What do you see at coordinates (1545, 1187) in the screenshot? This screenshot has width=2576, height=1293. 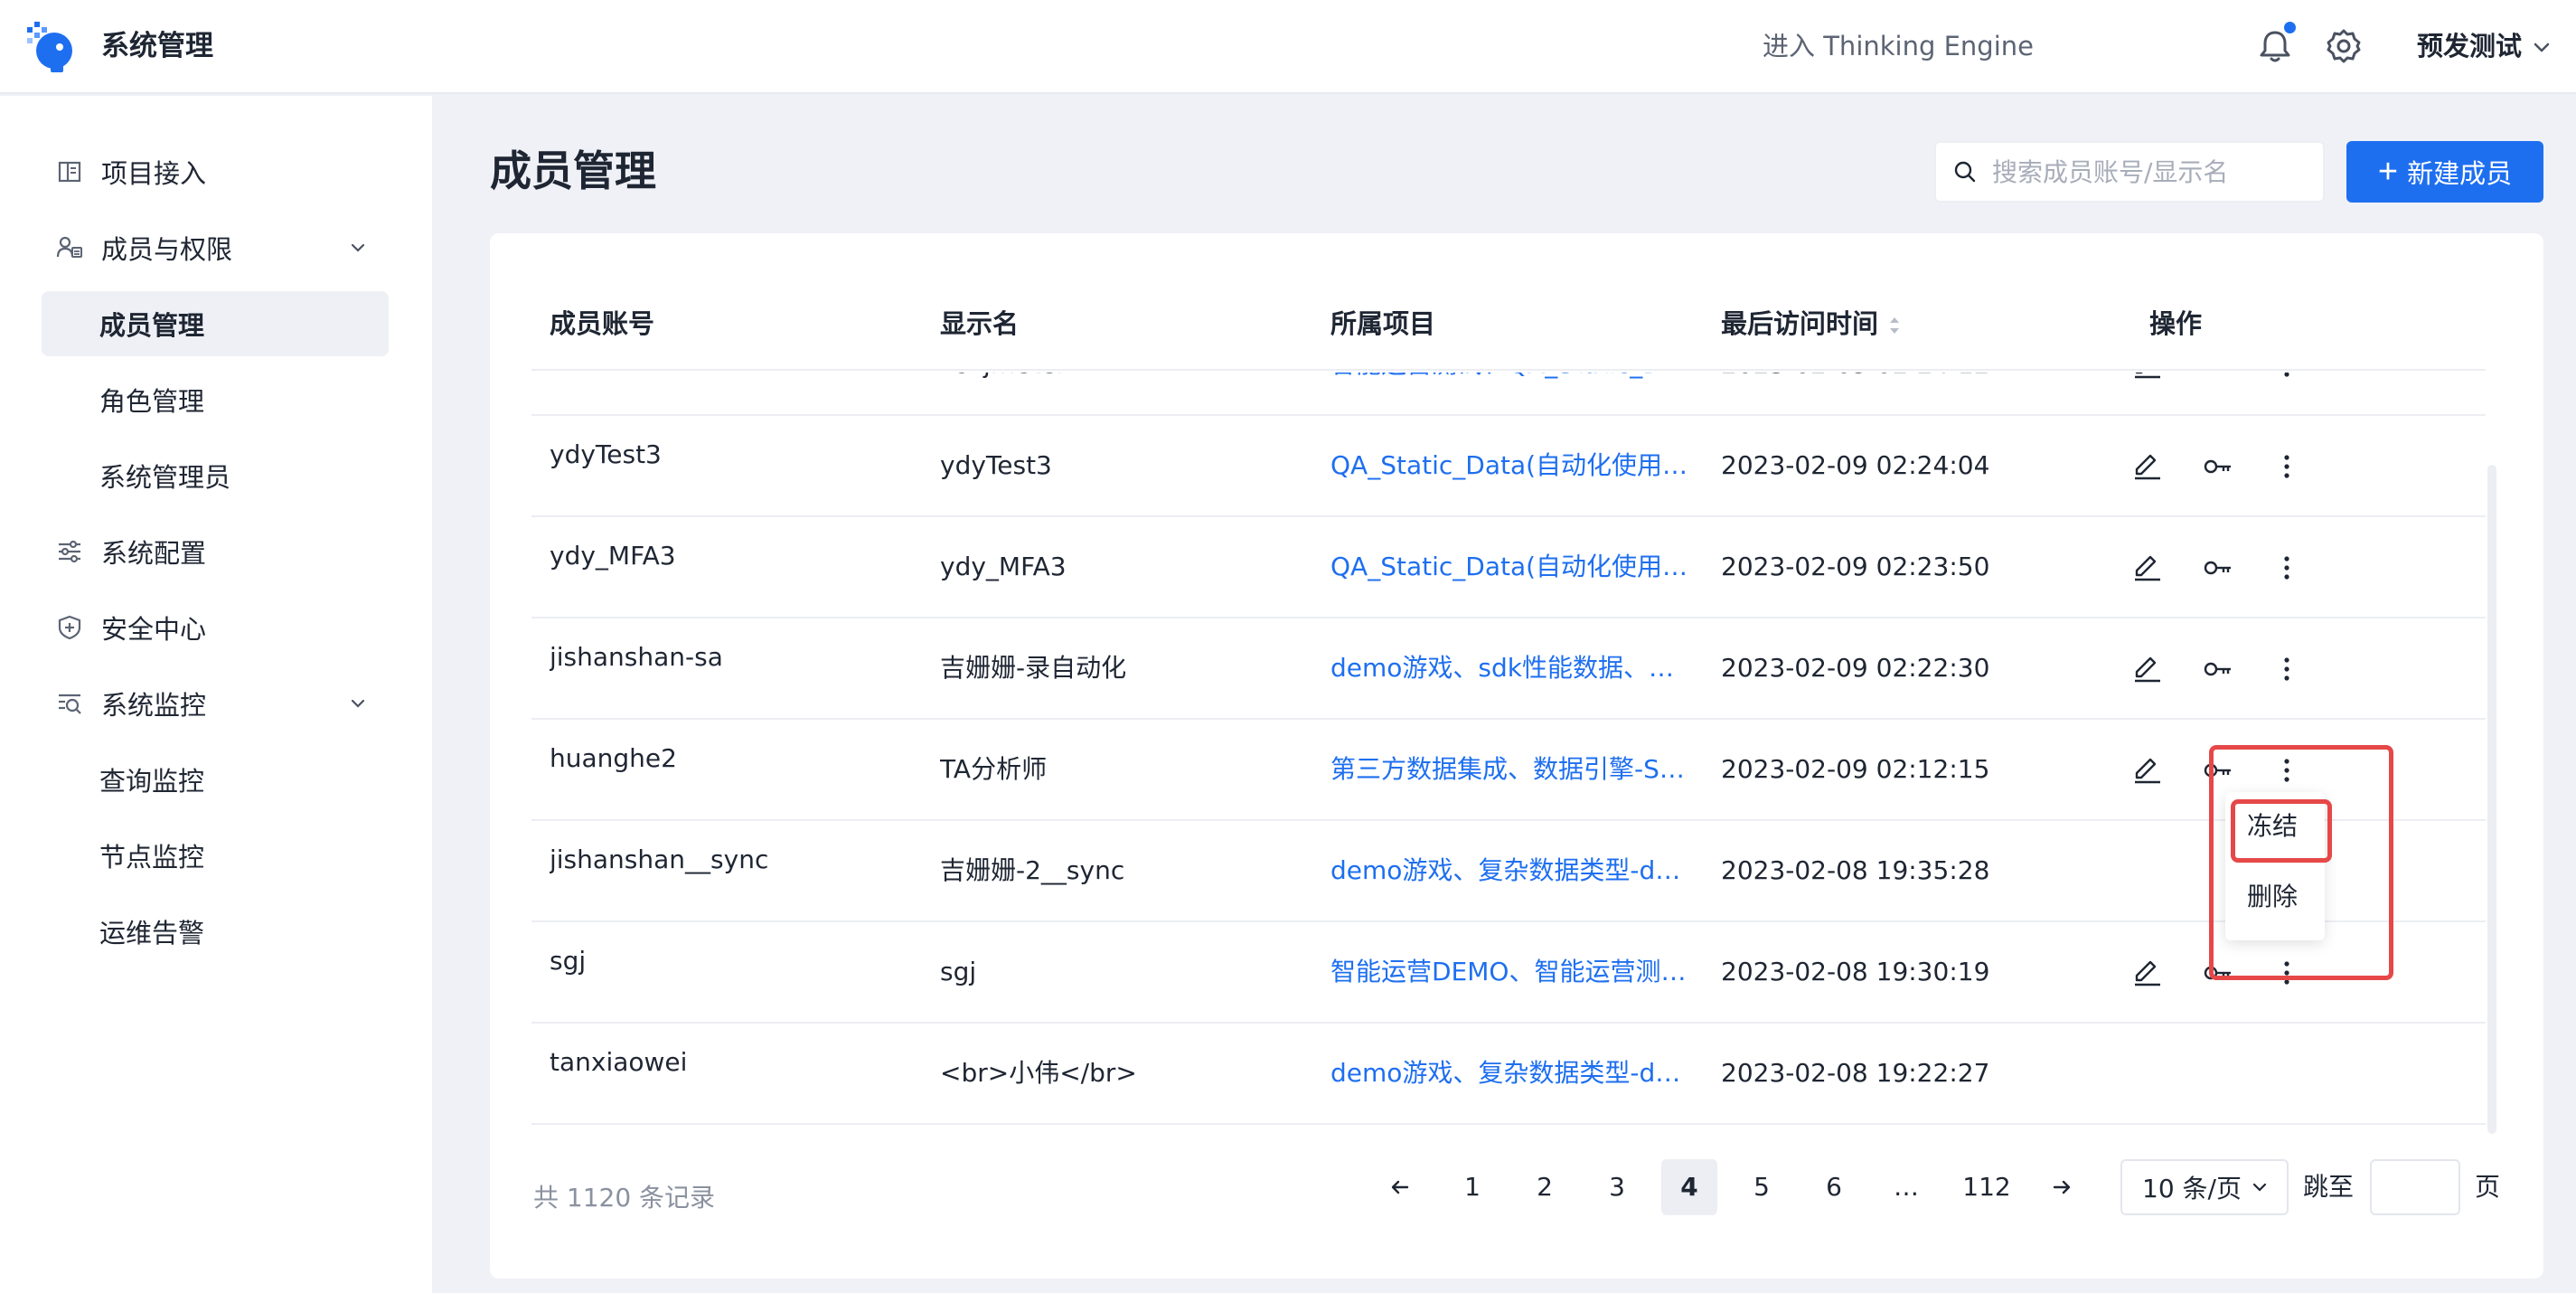 I see `page-number: 2` at bounding box center [1545, 1187].